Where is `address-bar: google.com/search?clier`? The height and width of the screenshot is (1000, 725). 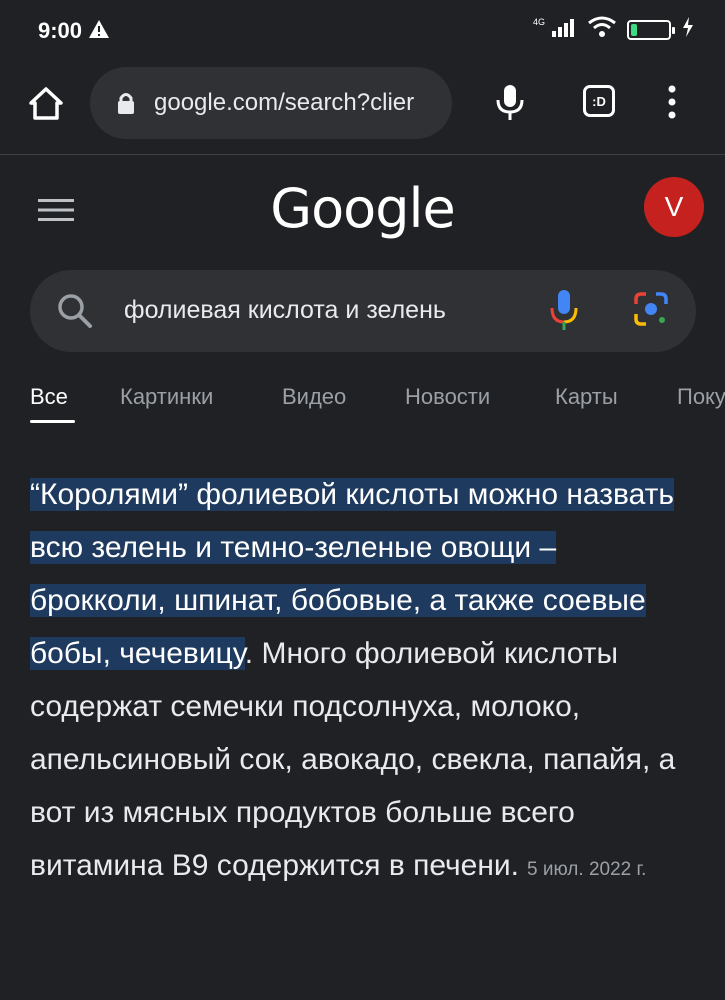
address-bar: google.com/search?clier is located at coordinates (271, 103).